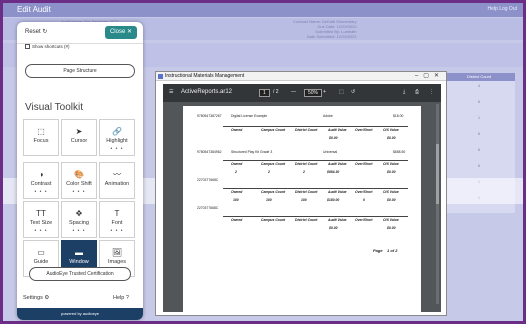  Describe the element at coordinates (391, 192) in the screenshot. I see `pdf-col-header: O/S Value` at that location.